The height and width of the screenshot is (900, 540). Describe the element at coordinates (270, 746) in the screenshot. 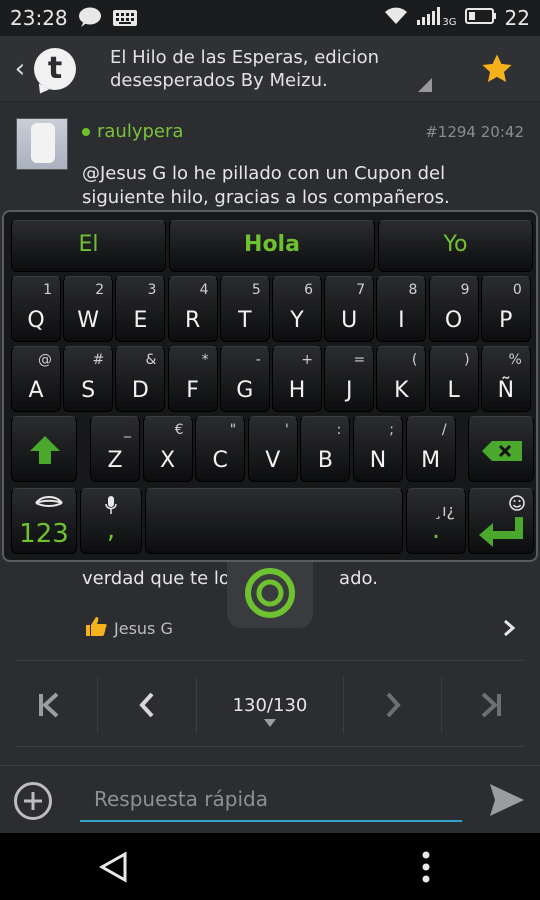

I see `divider` at that location.